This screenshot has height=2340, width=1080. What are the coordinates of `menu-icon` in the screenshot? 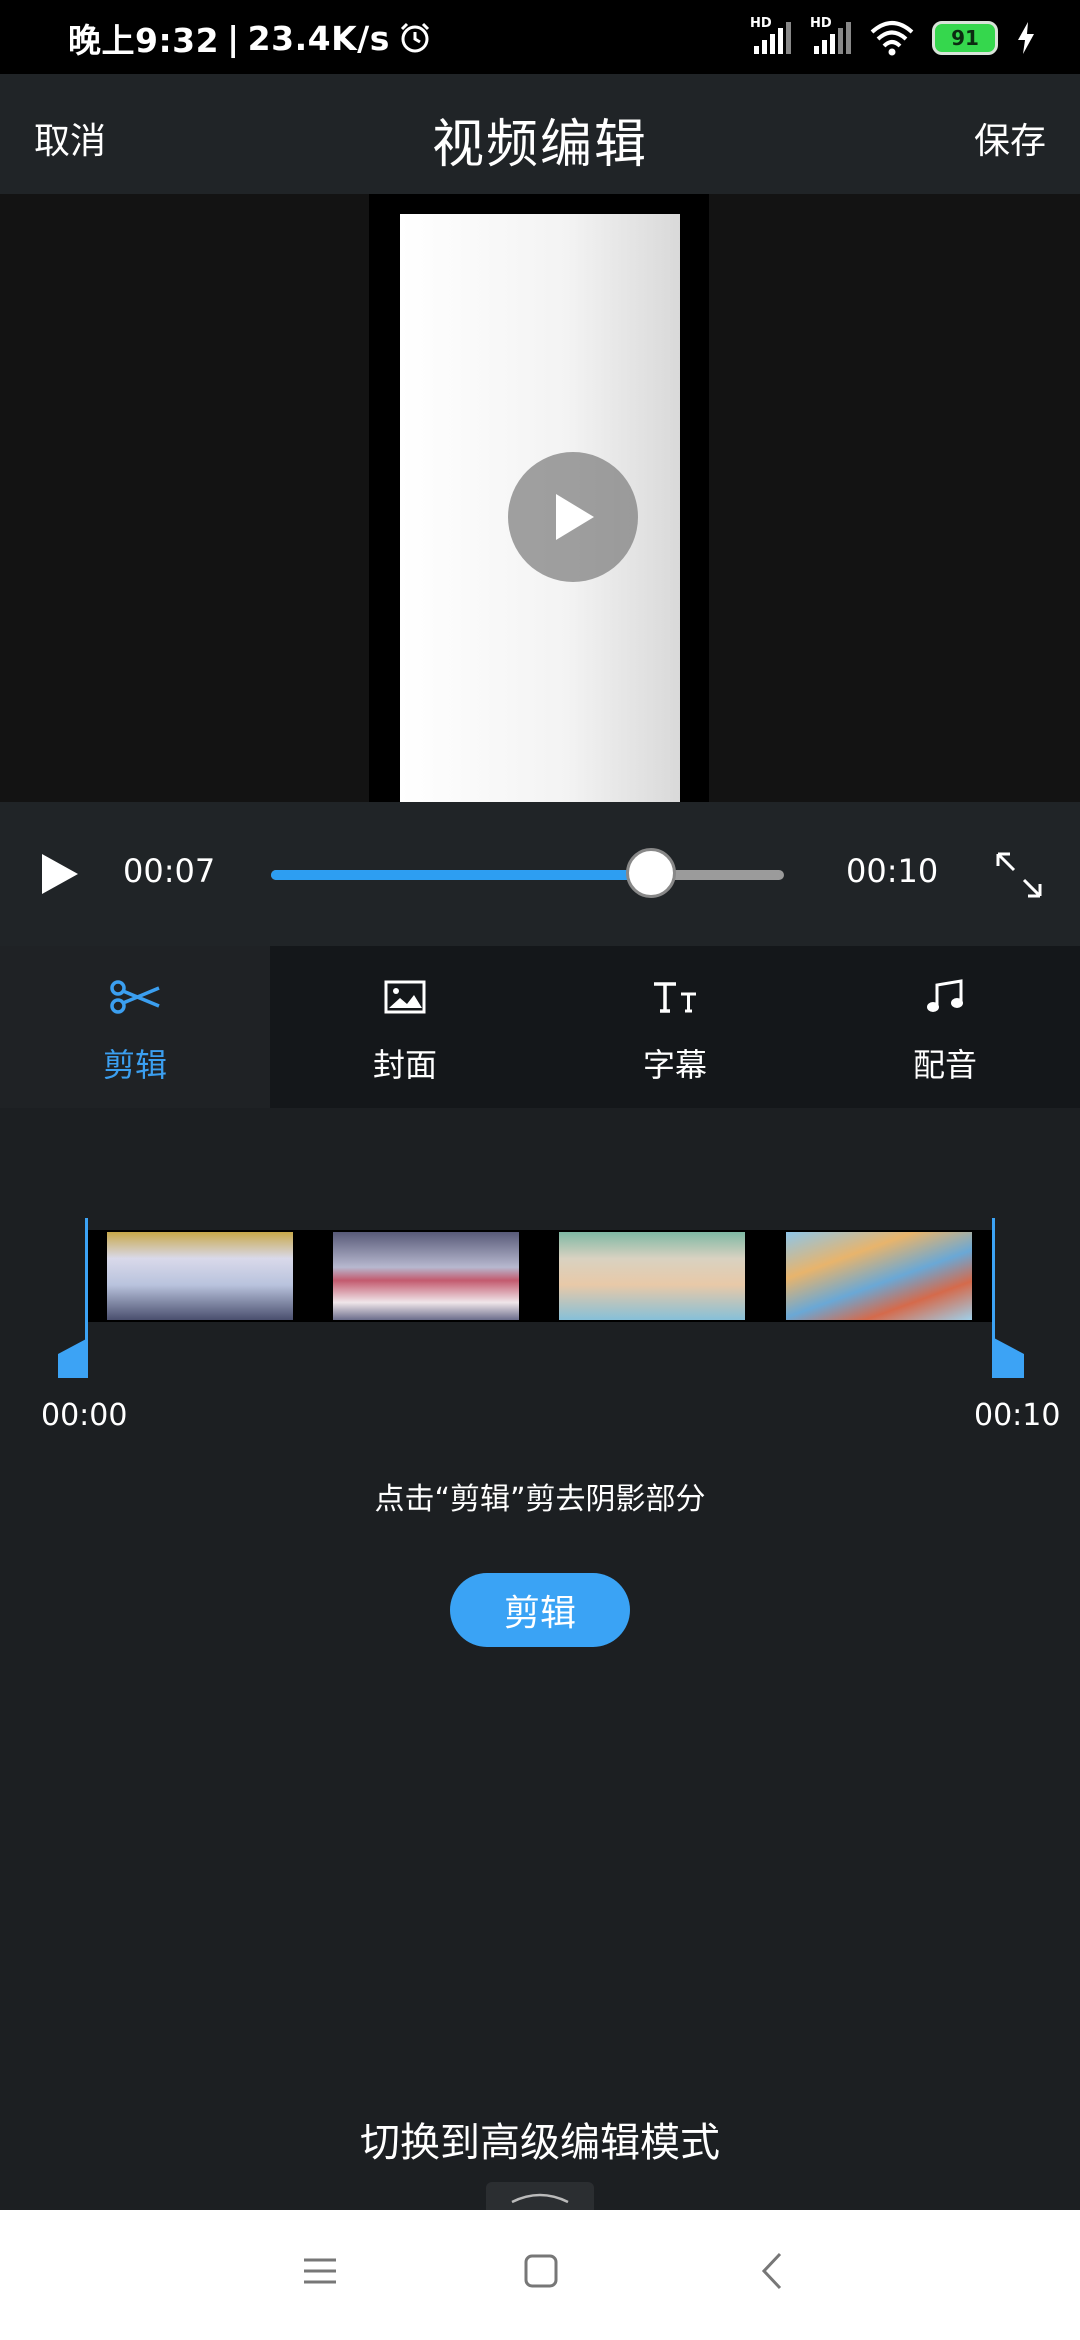 It's located at (320, 2271).